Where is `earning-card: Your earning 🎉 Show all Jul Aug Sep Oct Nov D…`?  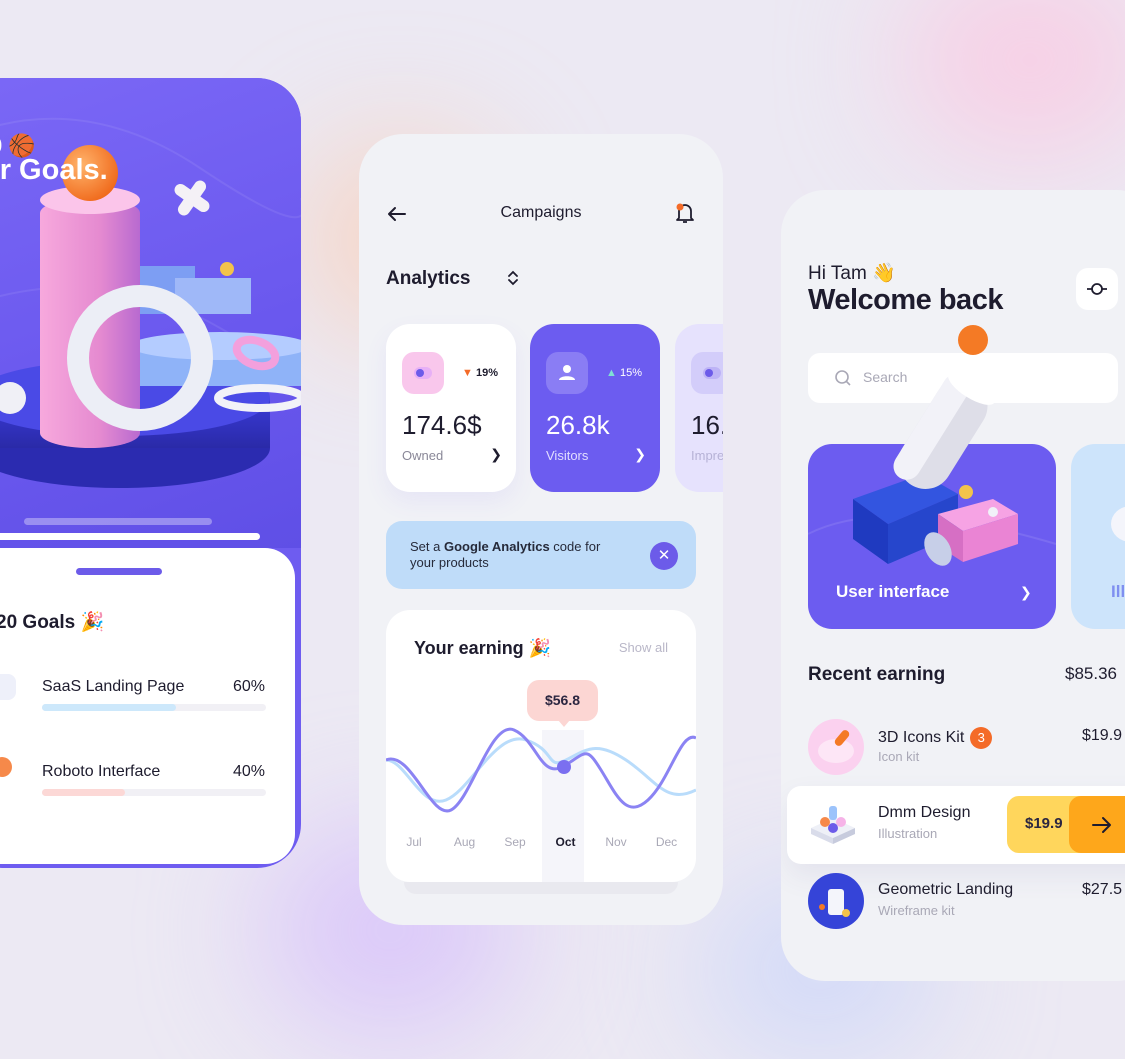
earning-card: Your earning 🎉 Show all Jul Aug Sep Oct Nov D… is located at coordinates (541, 746).